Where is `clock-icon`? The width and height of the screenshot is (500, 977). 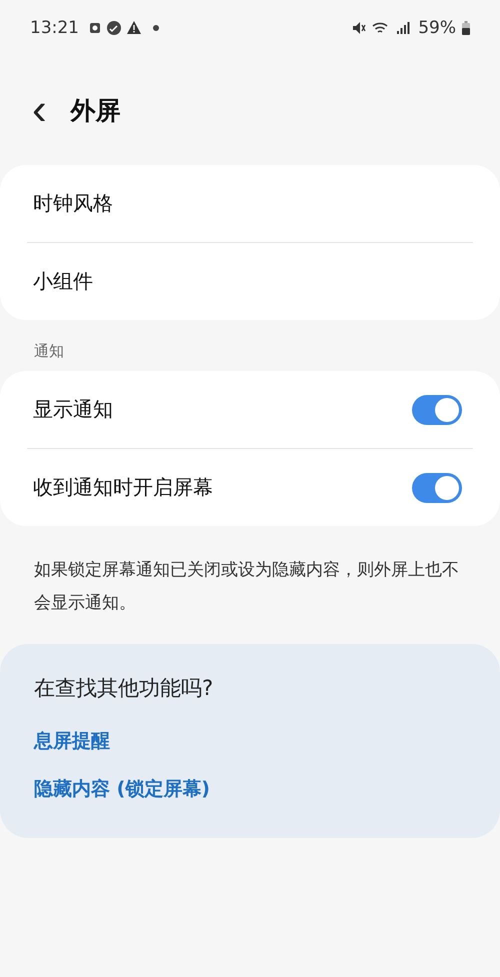
clock-icon is located at coordinates (95, 28).